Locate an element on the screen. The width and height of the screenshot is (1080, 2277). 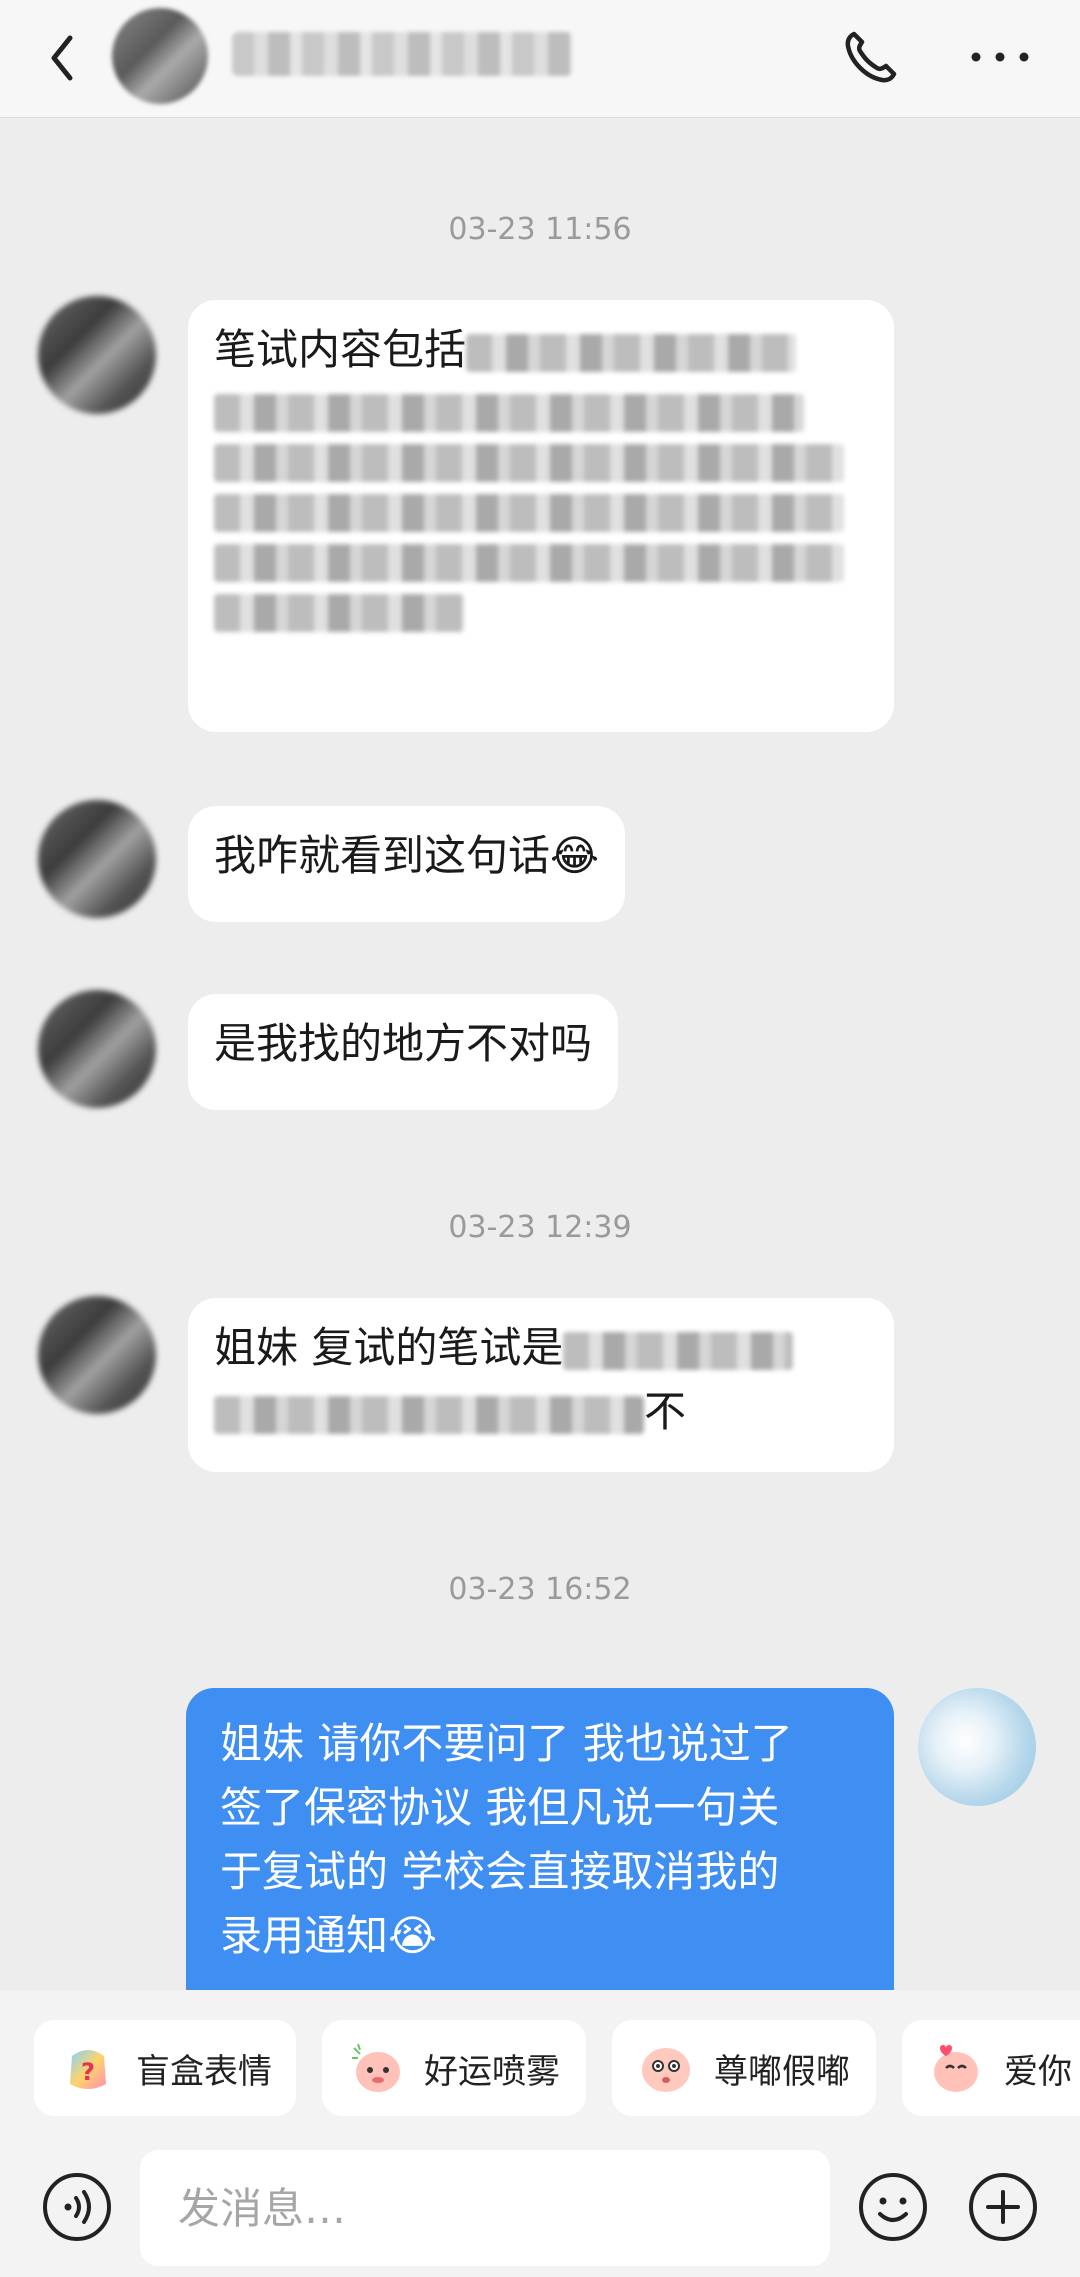
sticker-label: 好运喷雾 is located at coordinates (492, 2071).